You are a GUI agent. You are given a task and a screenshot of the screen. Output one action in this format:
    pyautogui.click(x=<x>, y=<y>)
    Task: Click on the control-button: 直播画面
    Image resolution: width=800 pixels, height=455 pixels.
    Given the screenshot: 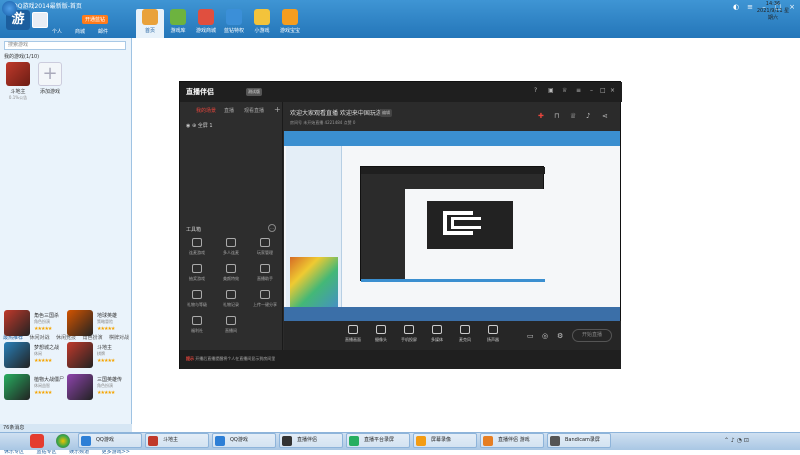 What is the action you would take?
    pyautogui.click(x=353, y=334)
    